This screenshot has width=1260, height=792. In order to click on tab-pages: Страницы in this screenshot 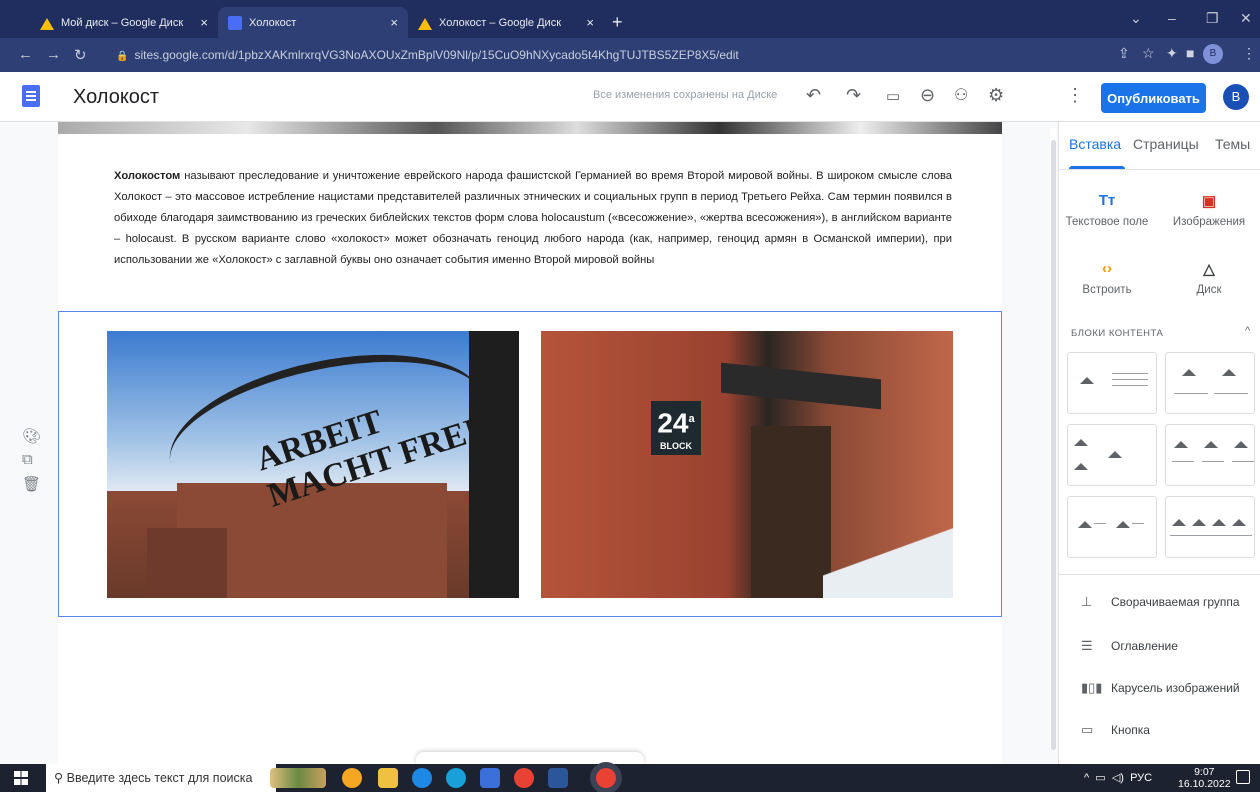, I will do `click(1166, 144)`.